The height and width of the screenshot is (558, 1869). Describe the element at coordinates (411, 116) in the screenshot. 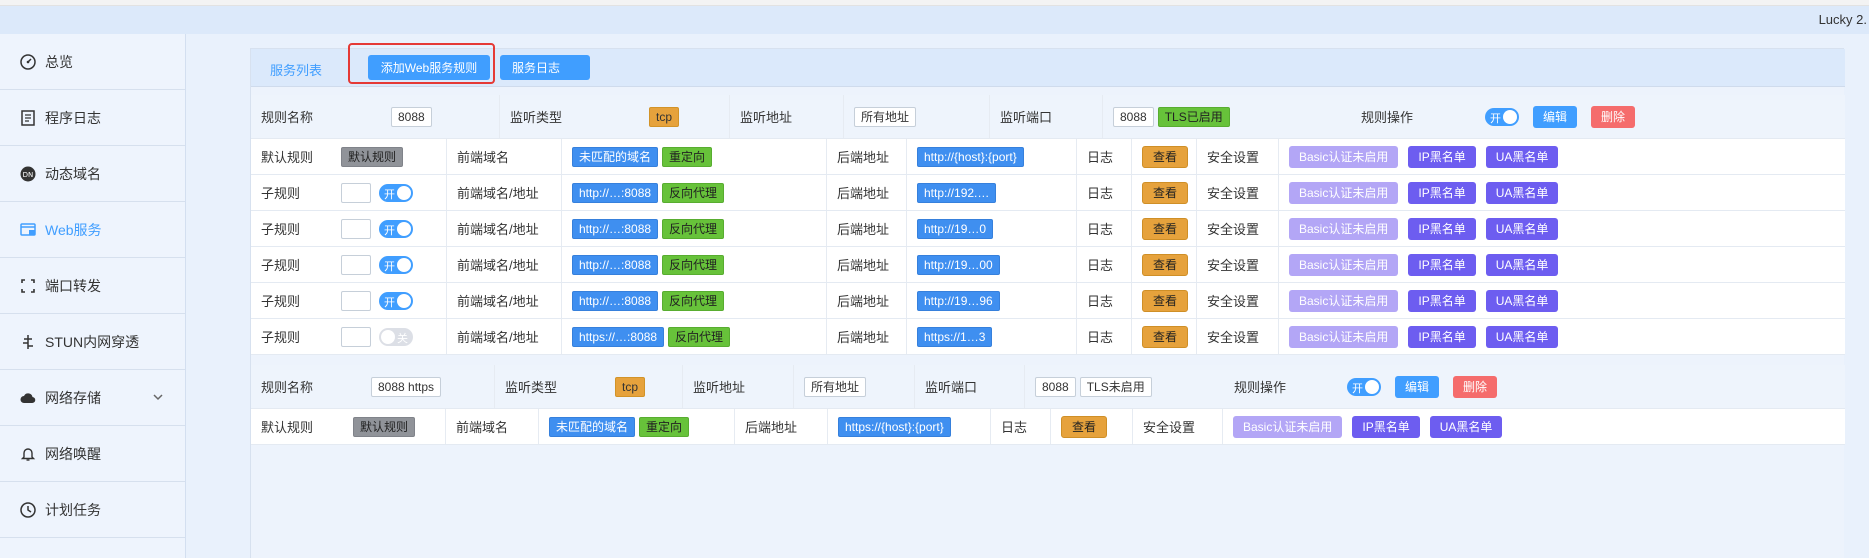

I see `rule-name-value: 8088` at that location.